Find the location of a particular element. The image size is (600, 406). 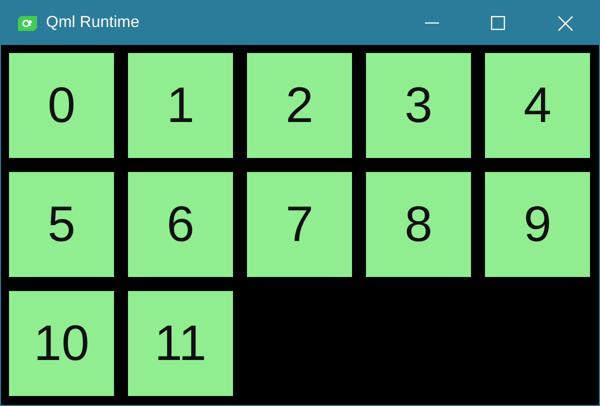

number-tile: 0 is located at coordinates (61, 105).